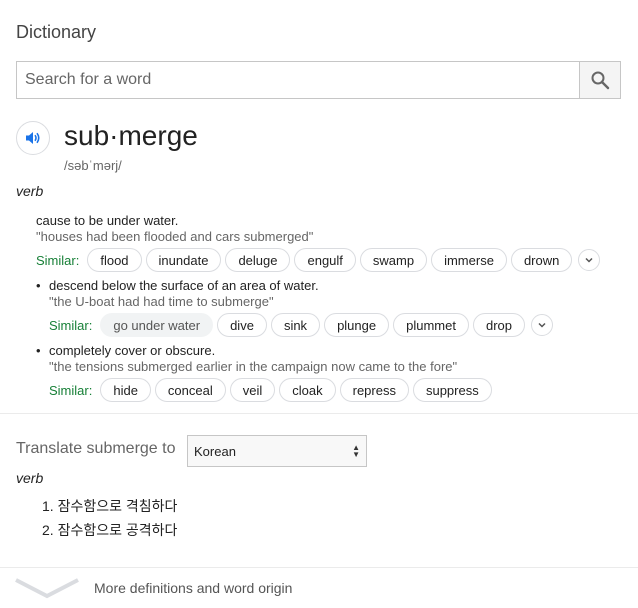 The width and height of the screenshot is (638, 608). What do you see at coordinates (393, 260) in the screenshot?
I see `similar-chip: swamp` at bounding box center [393, 260].